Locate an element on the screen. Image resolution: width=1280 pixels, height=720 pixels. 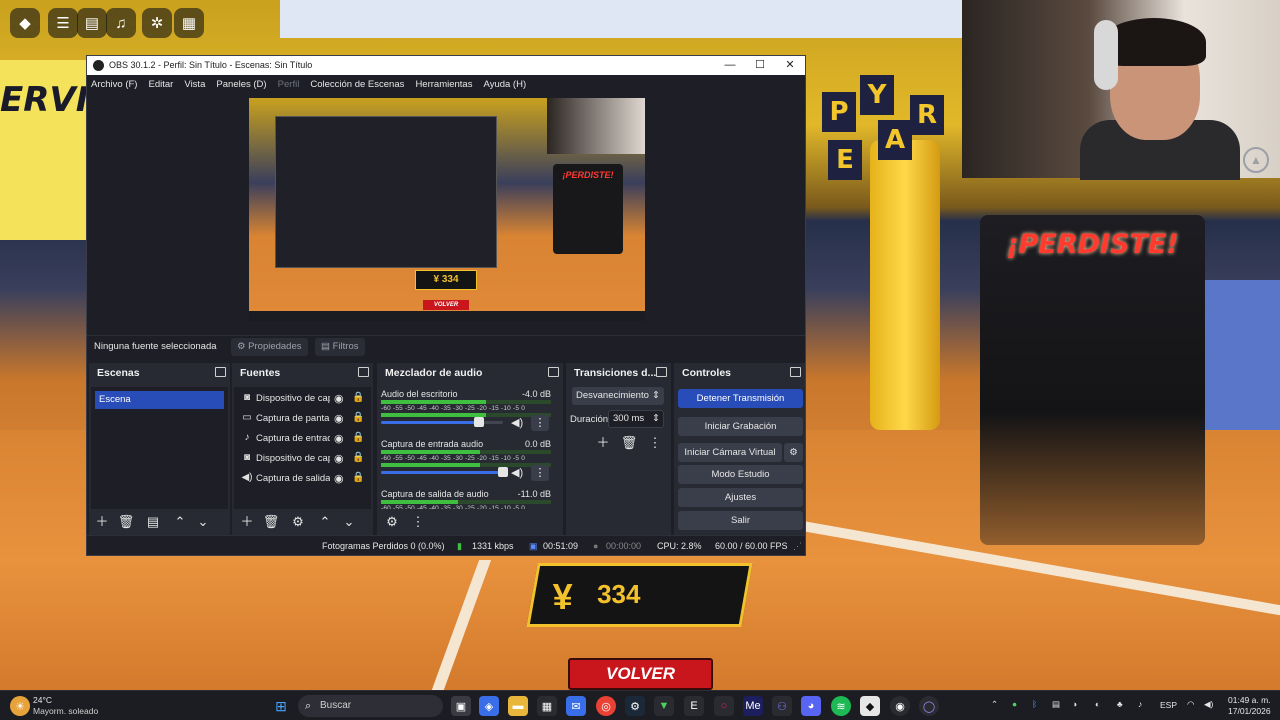
mail-icon: ✉ is located at coordinates (576, 706).